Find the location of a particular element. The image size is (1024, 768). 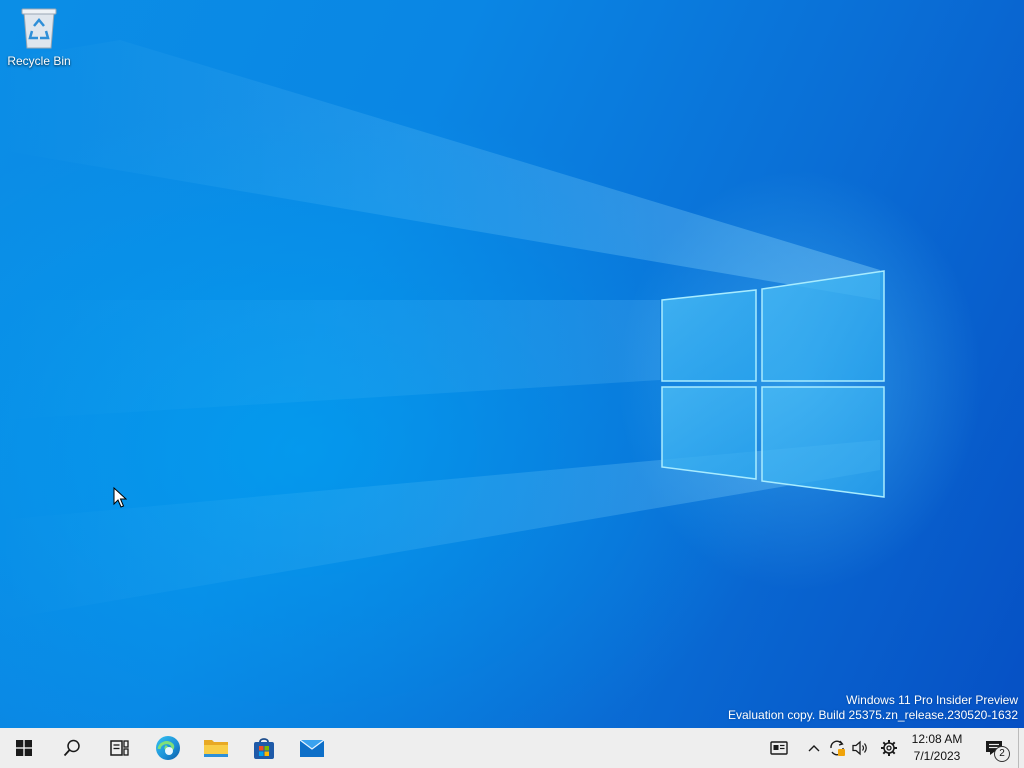

sync-icon is located at coordinates (837, 748).